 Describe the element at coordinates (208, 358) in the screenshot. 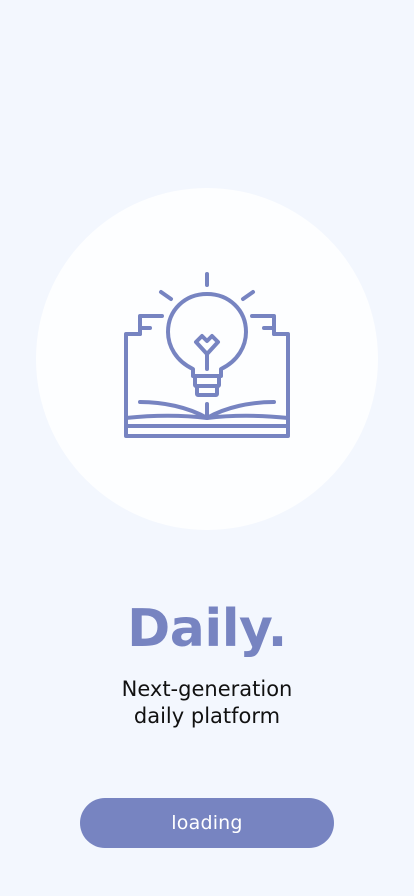

I see `open-book-lightbulb-icon` at that location.